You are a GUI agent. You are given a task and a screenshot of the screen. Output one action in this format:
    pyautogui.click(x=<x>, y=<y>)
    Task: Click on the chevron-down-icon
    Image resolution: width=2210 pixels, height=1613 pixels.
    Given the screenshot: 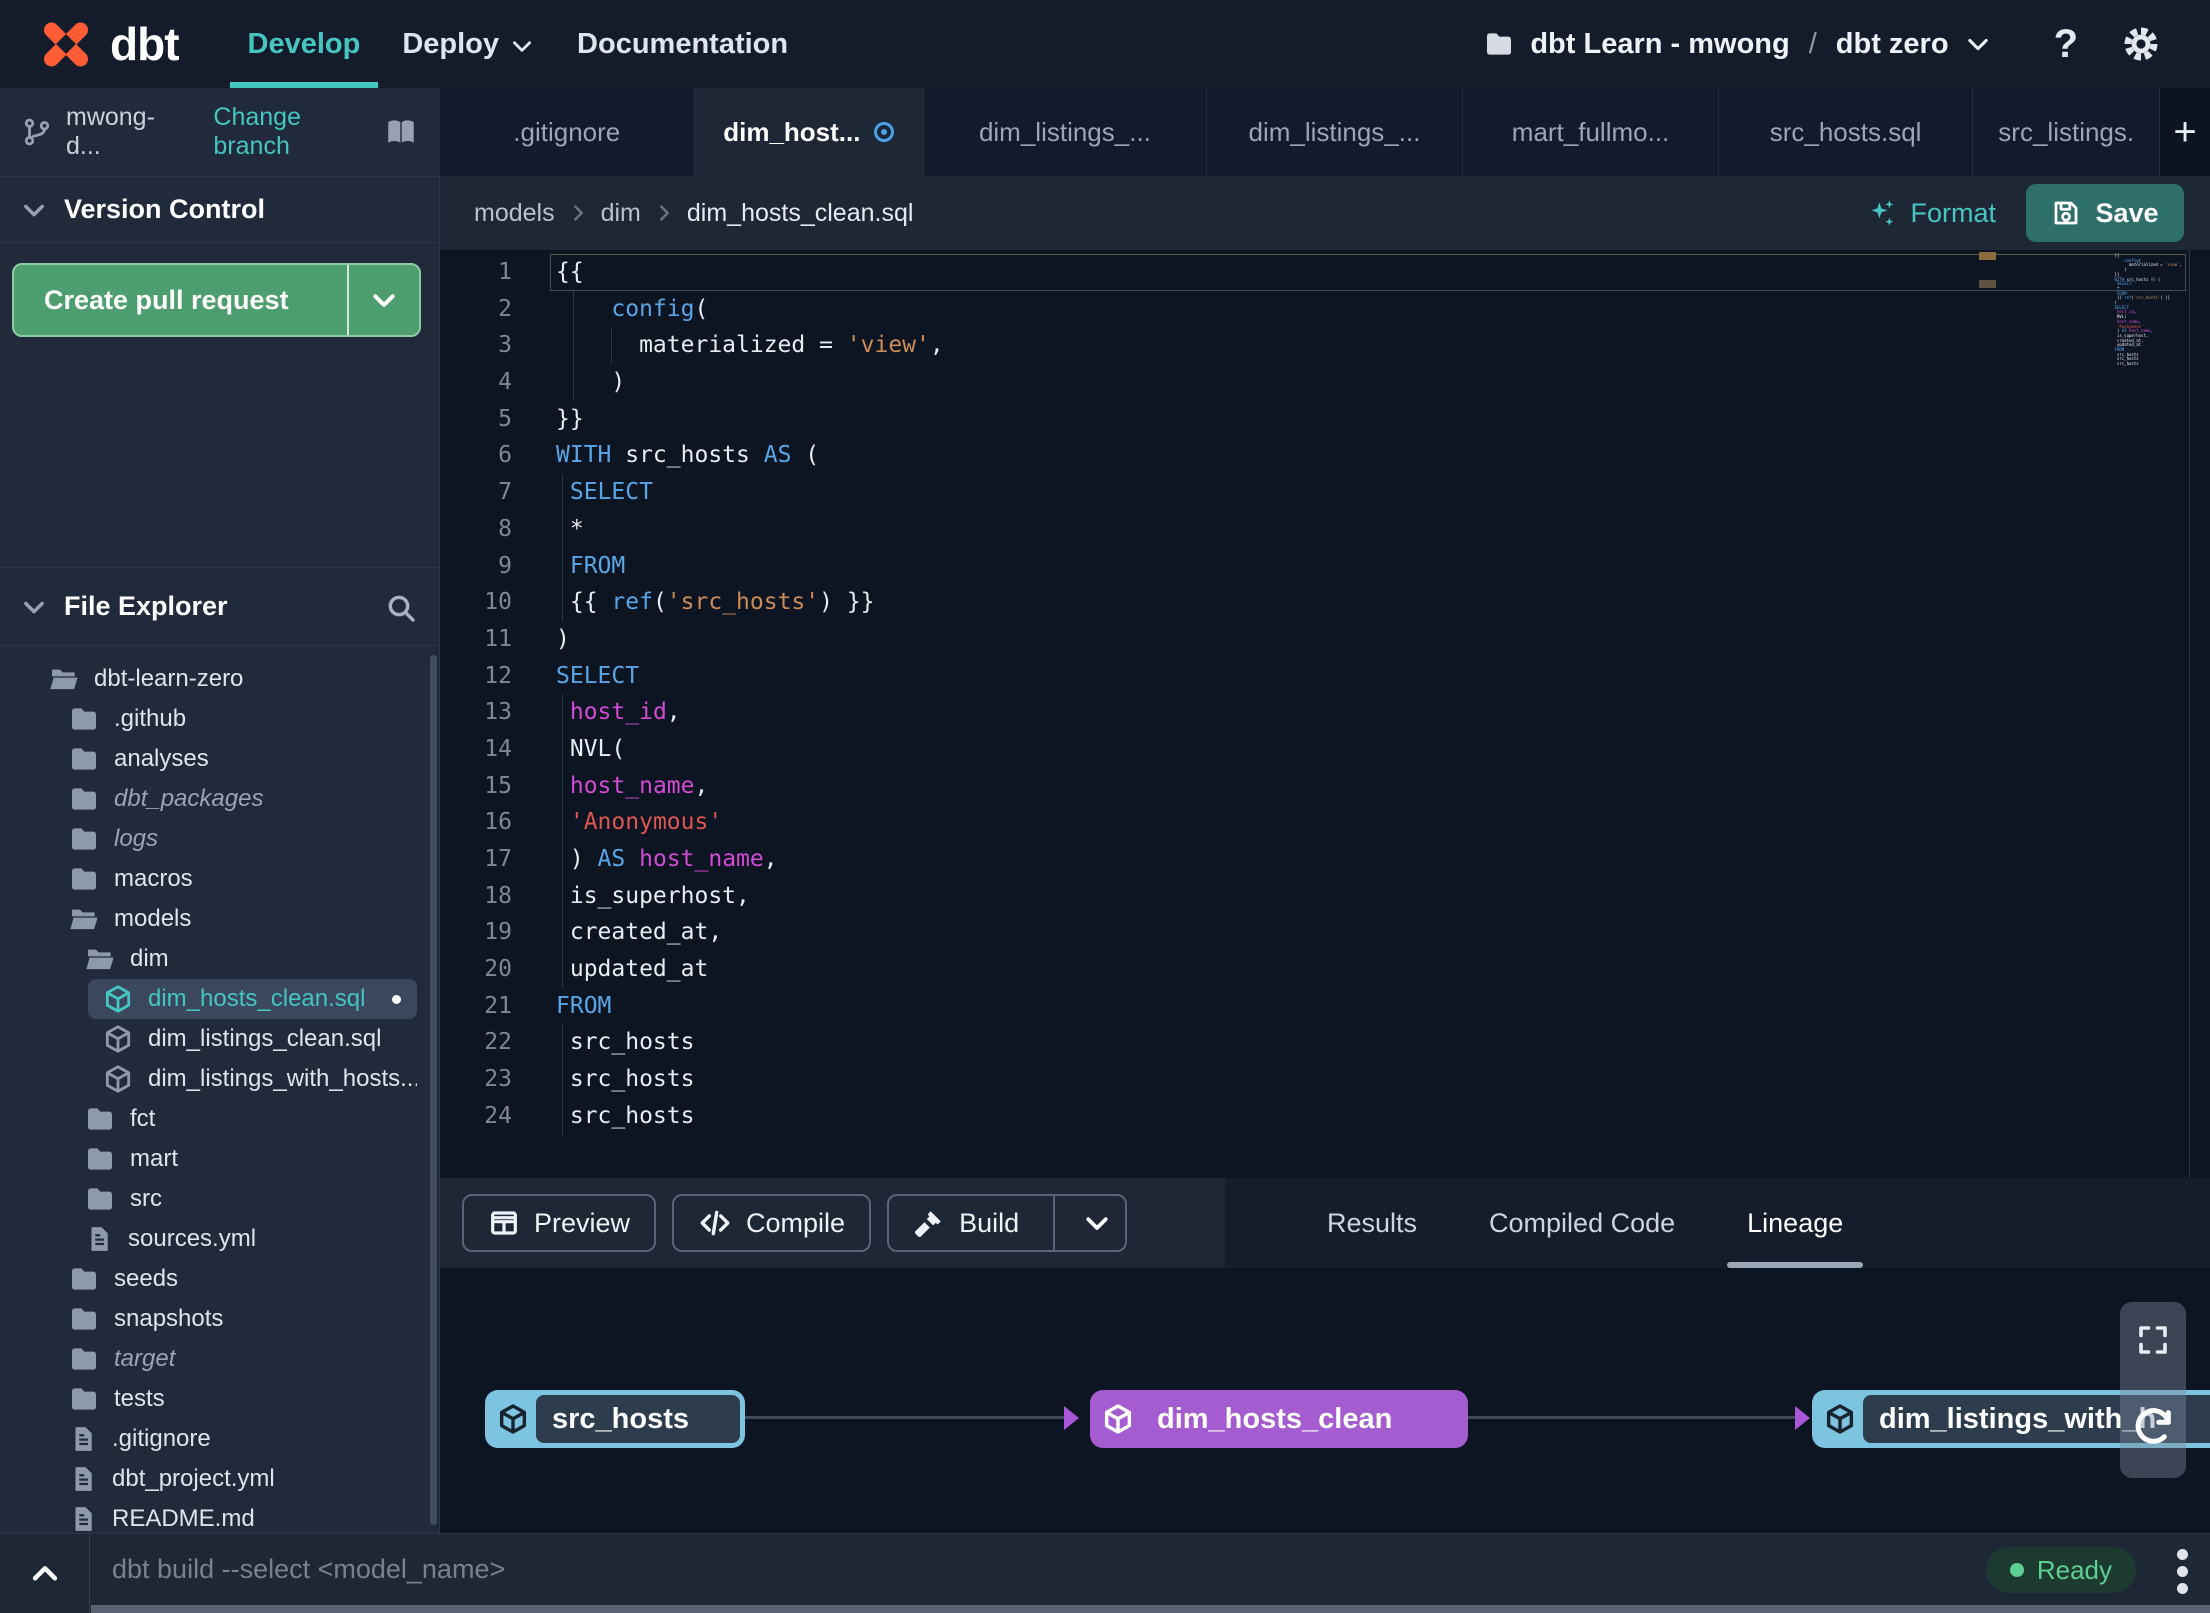 What is the action you would take?
    pyautogui.click(x=34, y=607)
    